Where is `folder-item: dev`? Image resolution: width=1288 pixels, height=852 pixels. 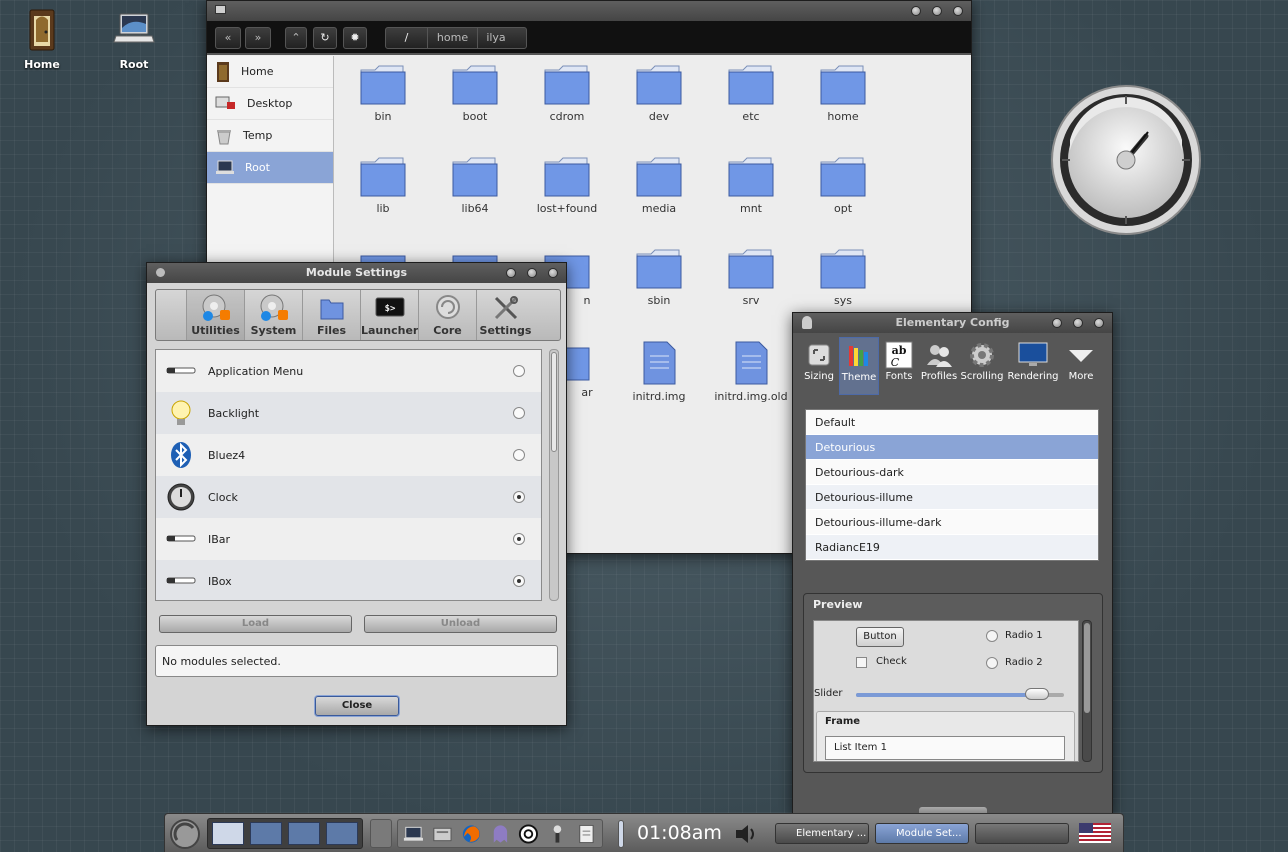
folder-item: dev is located at coordinates (659, 93).